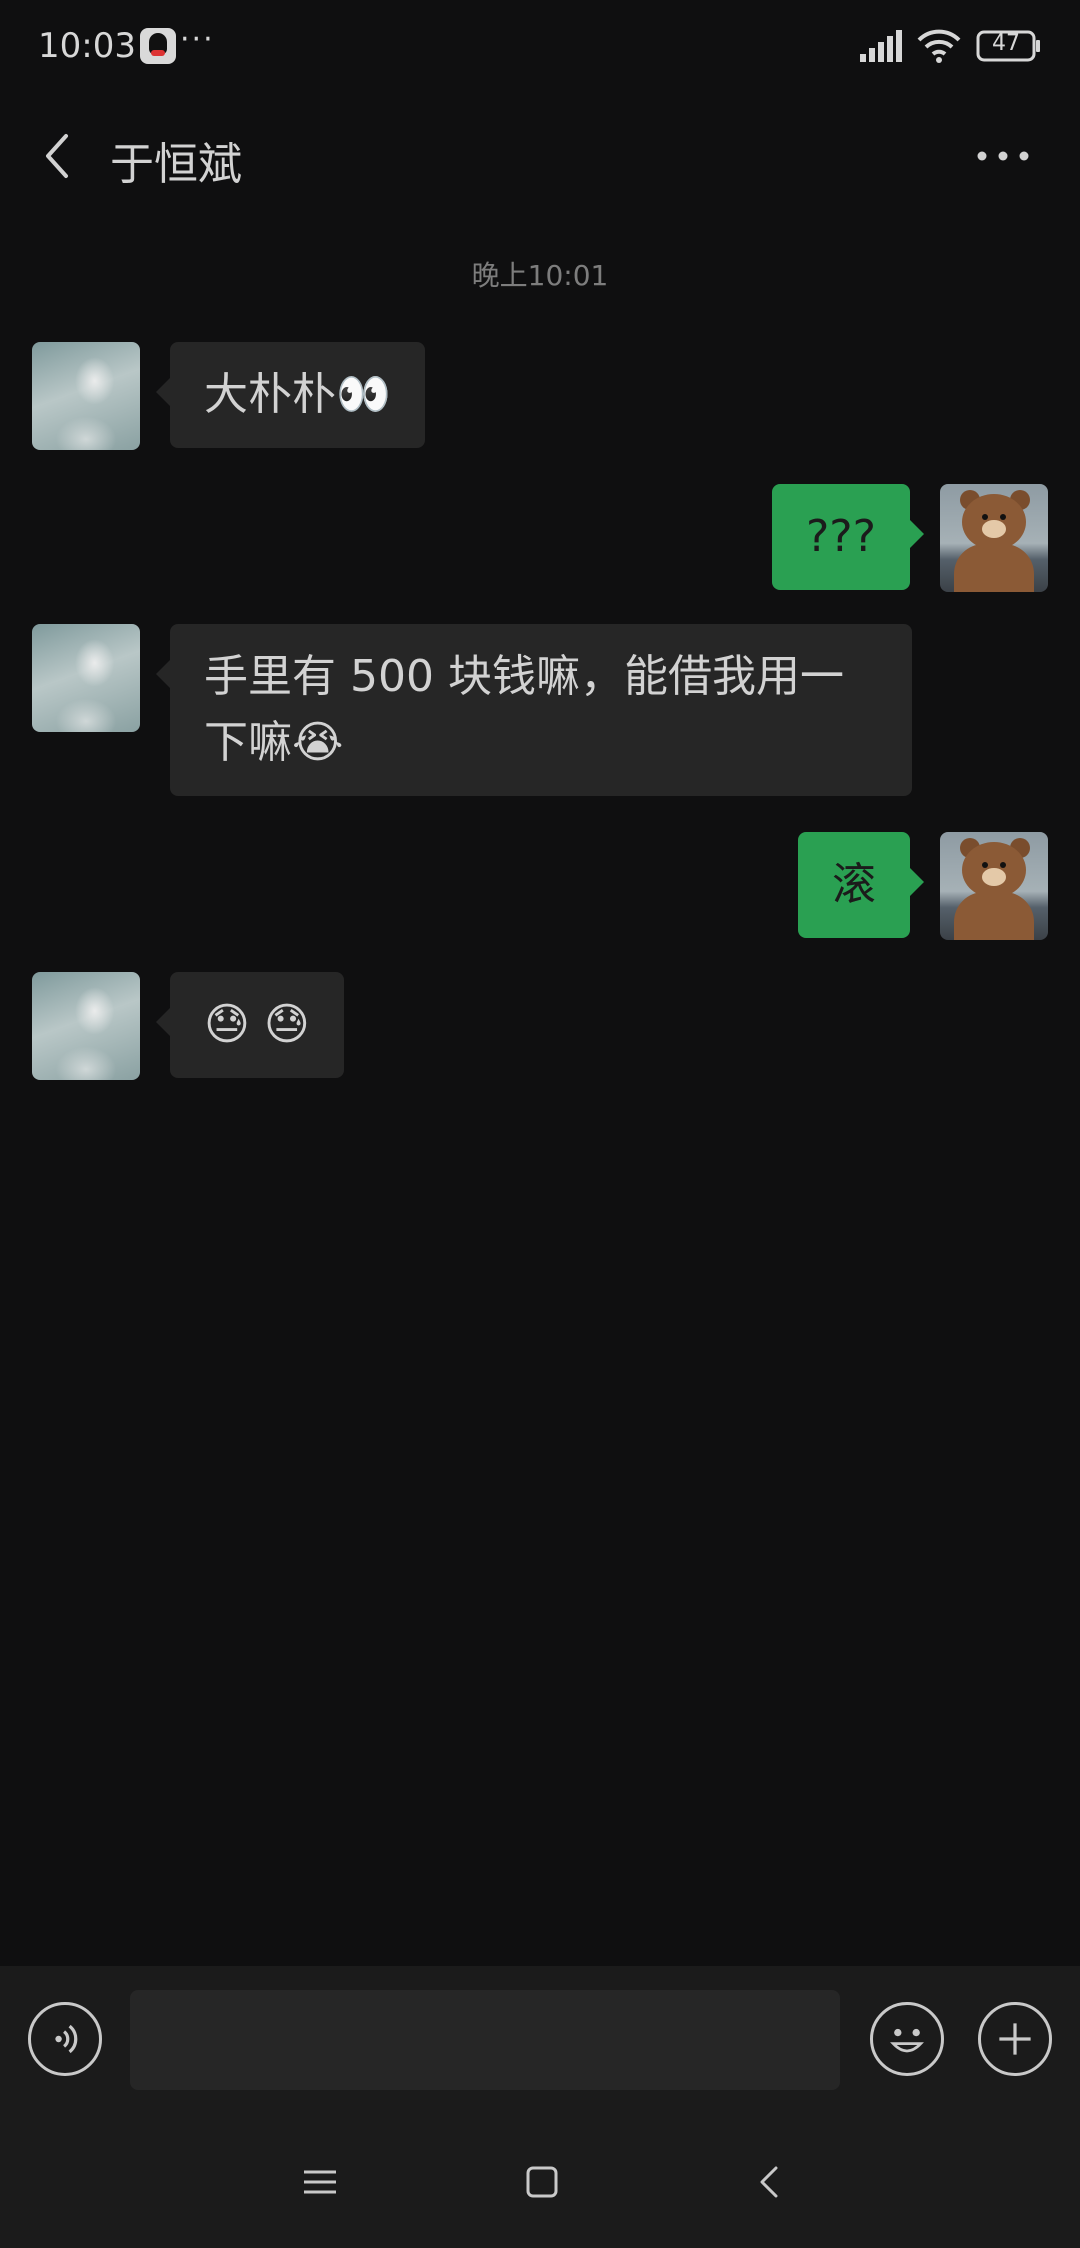 Image resolution: width=1080 pixels, height=2248 pixels. I want to click on more-notifications-indicator: ···, so click(197, 39).